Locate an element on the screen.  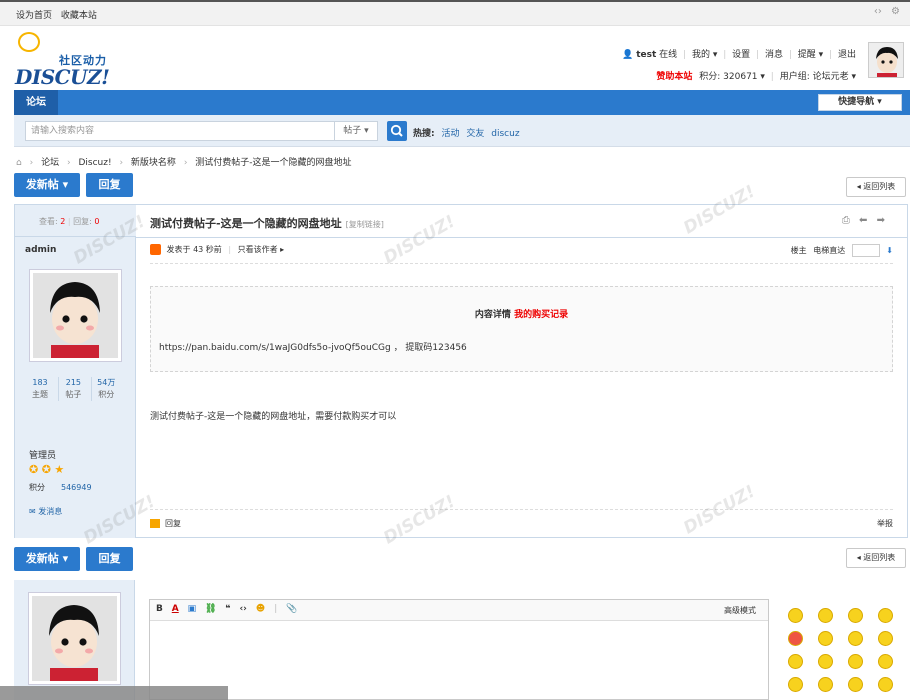
floor-label: 楼主 is located at coordinates (798, 250).